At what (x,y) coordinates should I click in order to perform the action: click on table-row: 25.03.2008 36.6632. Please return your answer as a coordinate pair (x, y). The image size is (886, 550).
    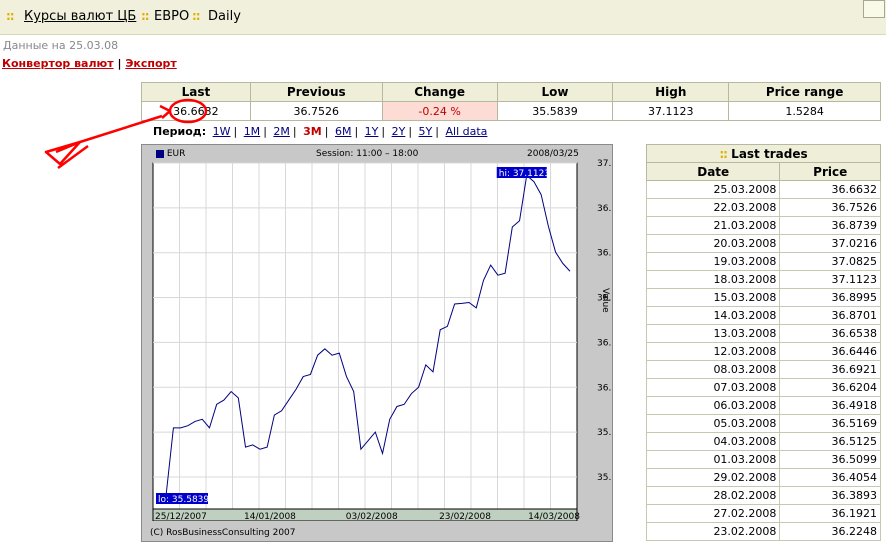
    Looking at the image, I should click on (763, 189).